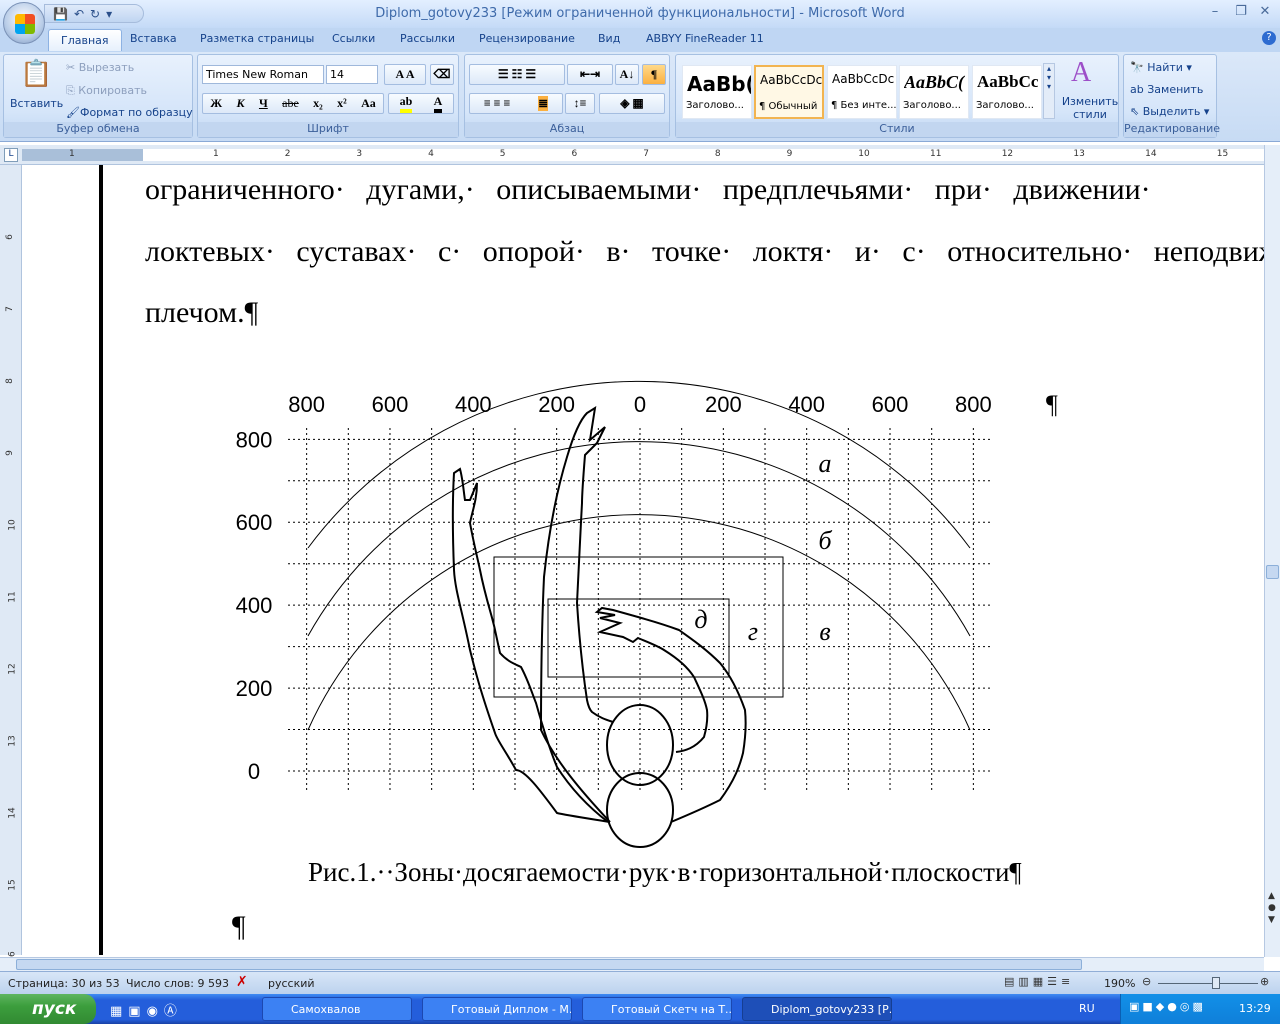 The image size is (1280, 1024). Describe the element at coordinates (12, 525) in the screenshot. I see `vruler-number: 10` at that location.